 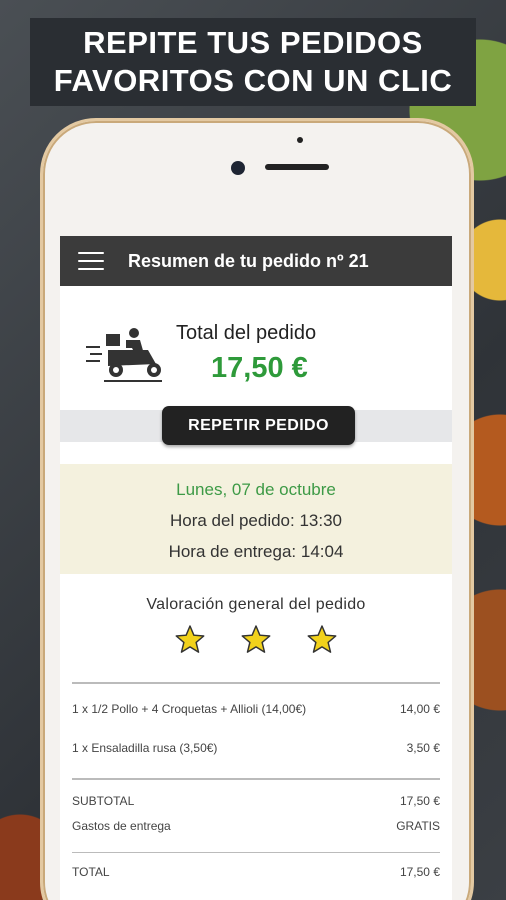 What do you see at coordinates (253, 62) in the screenshot?
I see `promo-banner: REPITE TUS PEDIDOS FAVORITOS CON UN CLIC` at bounding box center [253, 62].